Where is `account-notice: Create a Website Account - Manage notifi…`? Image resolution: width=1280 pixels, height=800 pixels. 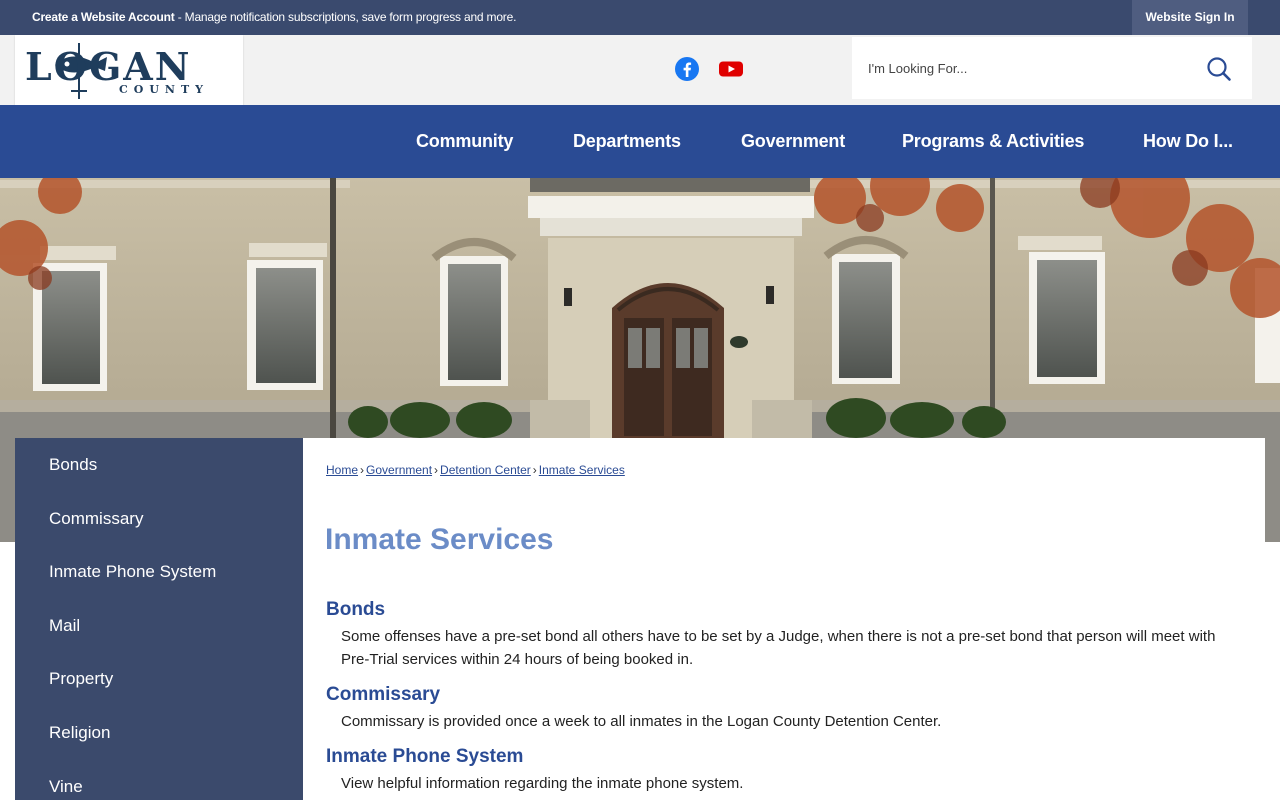 account-notice: Create a Website Account - Manage notifi… is located at coordinates (274, 17).